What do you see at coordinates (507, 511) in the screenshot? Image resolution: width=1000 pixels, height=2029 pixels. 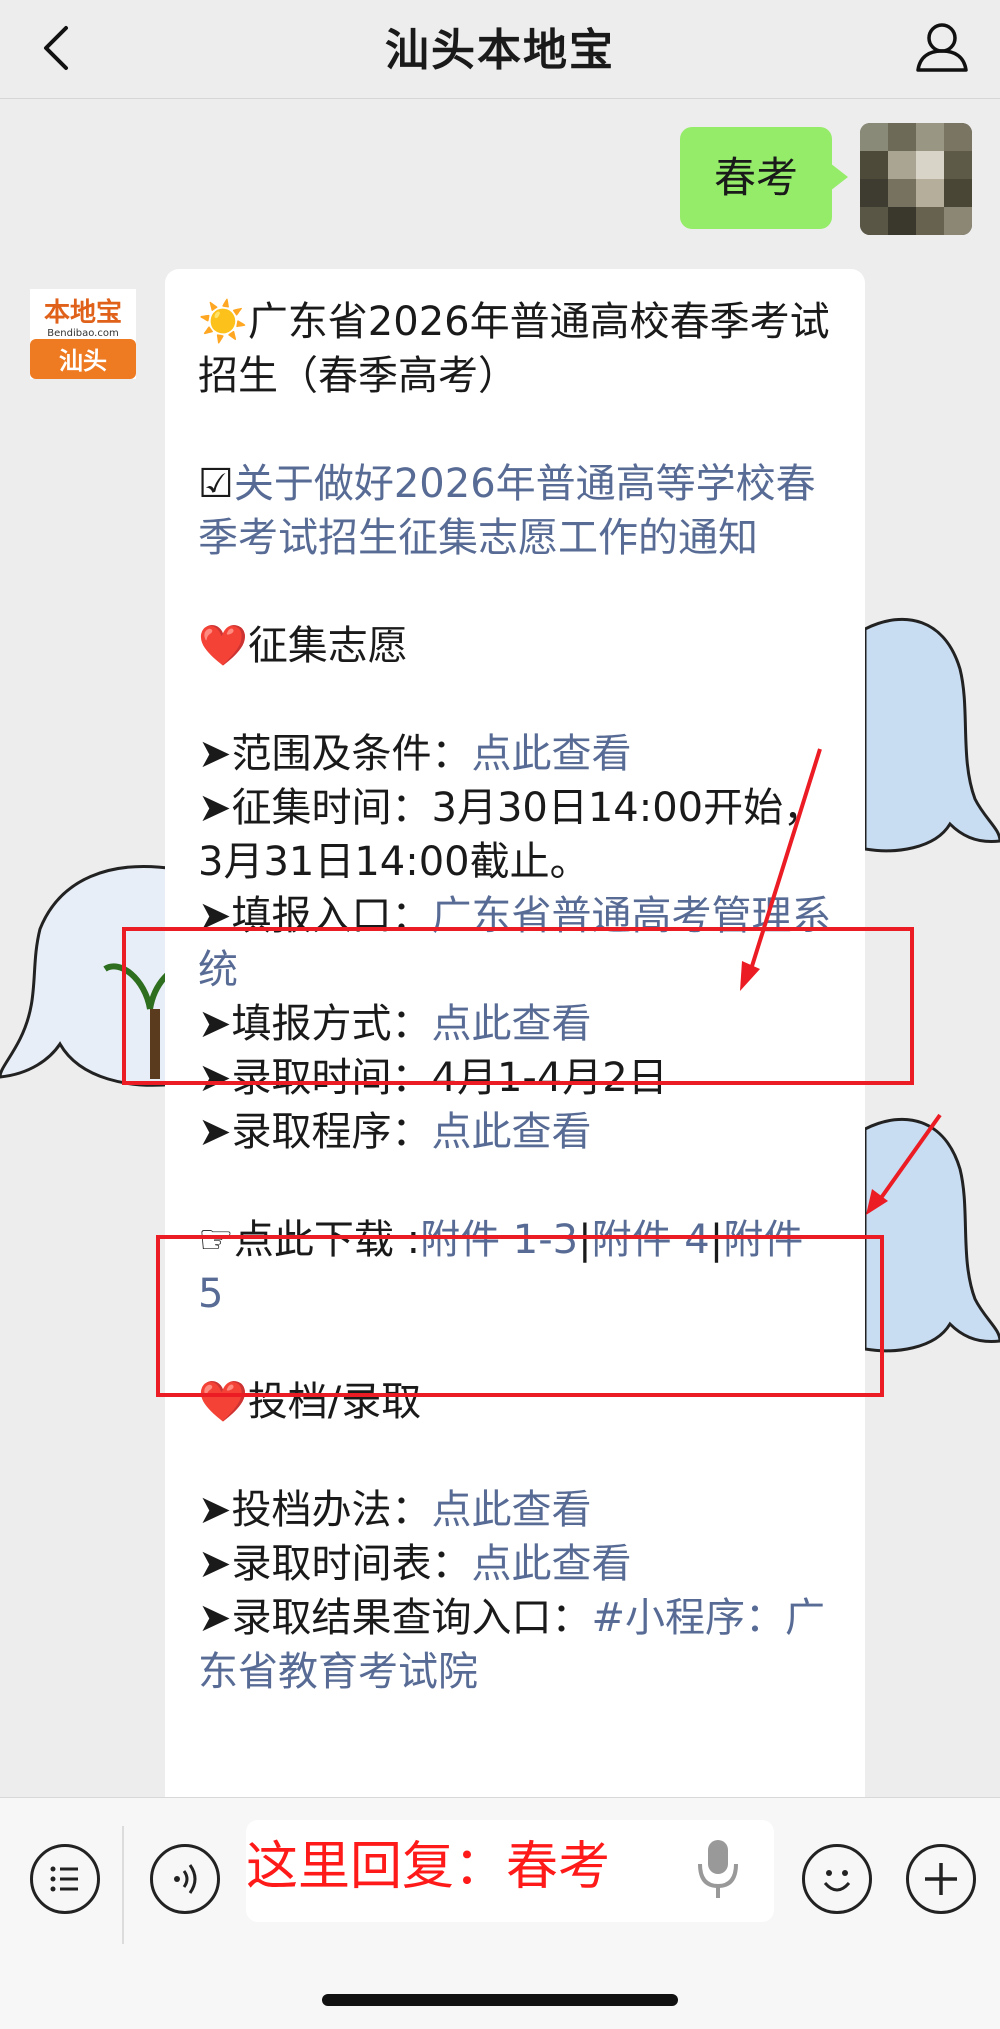 I see `notice-link: 关于做好2026年普通高等学校春季考试招生征集志愿工作的通知` at bounding box center [507, 511].